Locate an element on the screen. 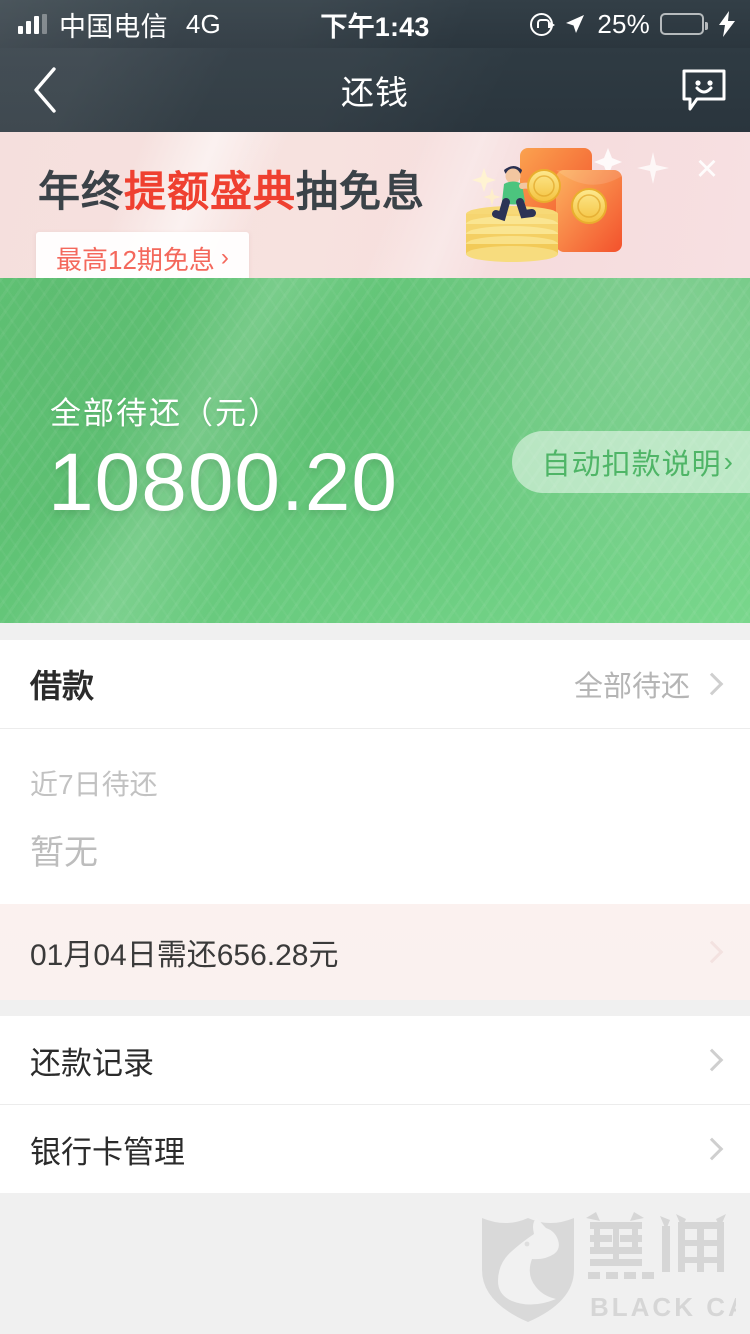  menu-item-label: 银行卡管理 is located at coordinates (107, 1152).